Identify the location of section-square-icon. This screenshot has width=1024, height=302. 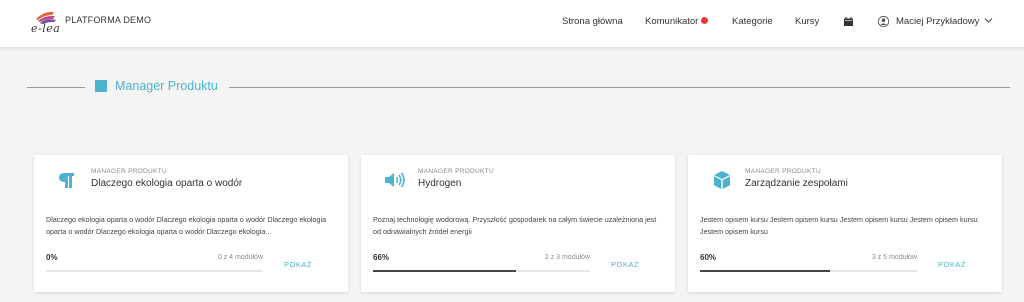
(101, 86).